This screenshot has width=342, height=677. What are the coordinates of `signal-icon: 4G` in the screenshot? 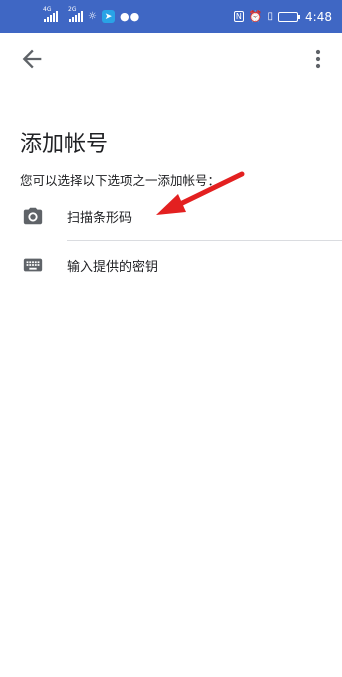 It's located at (50, 14).